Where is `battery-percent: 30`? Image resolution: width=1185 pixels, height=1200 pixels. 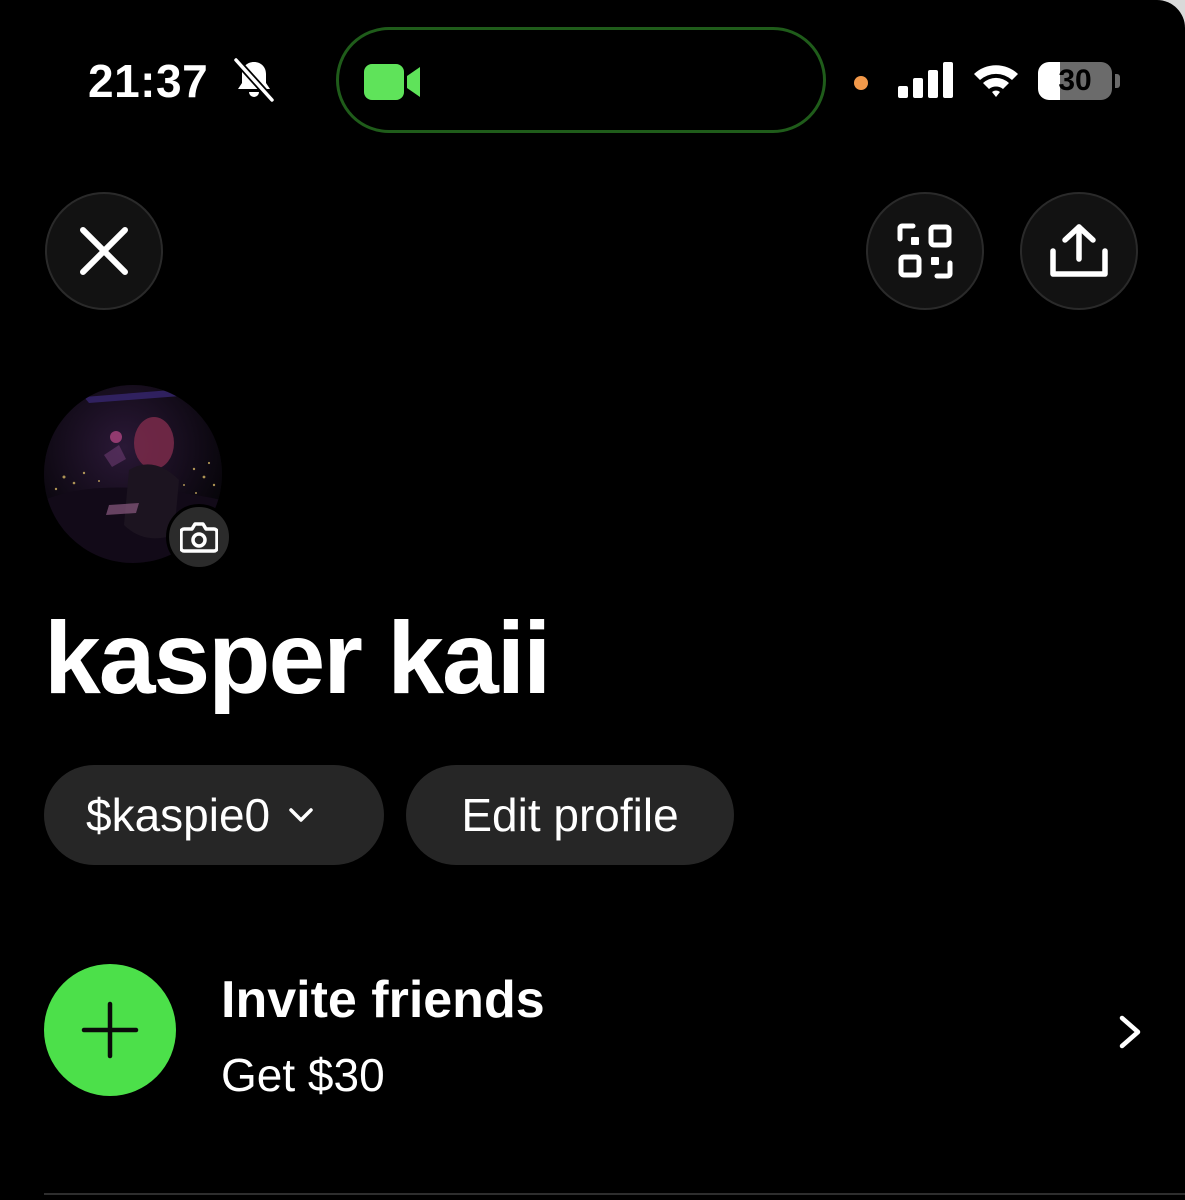 battery-percent: 30 is located at coordinates (1075, 80).